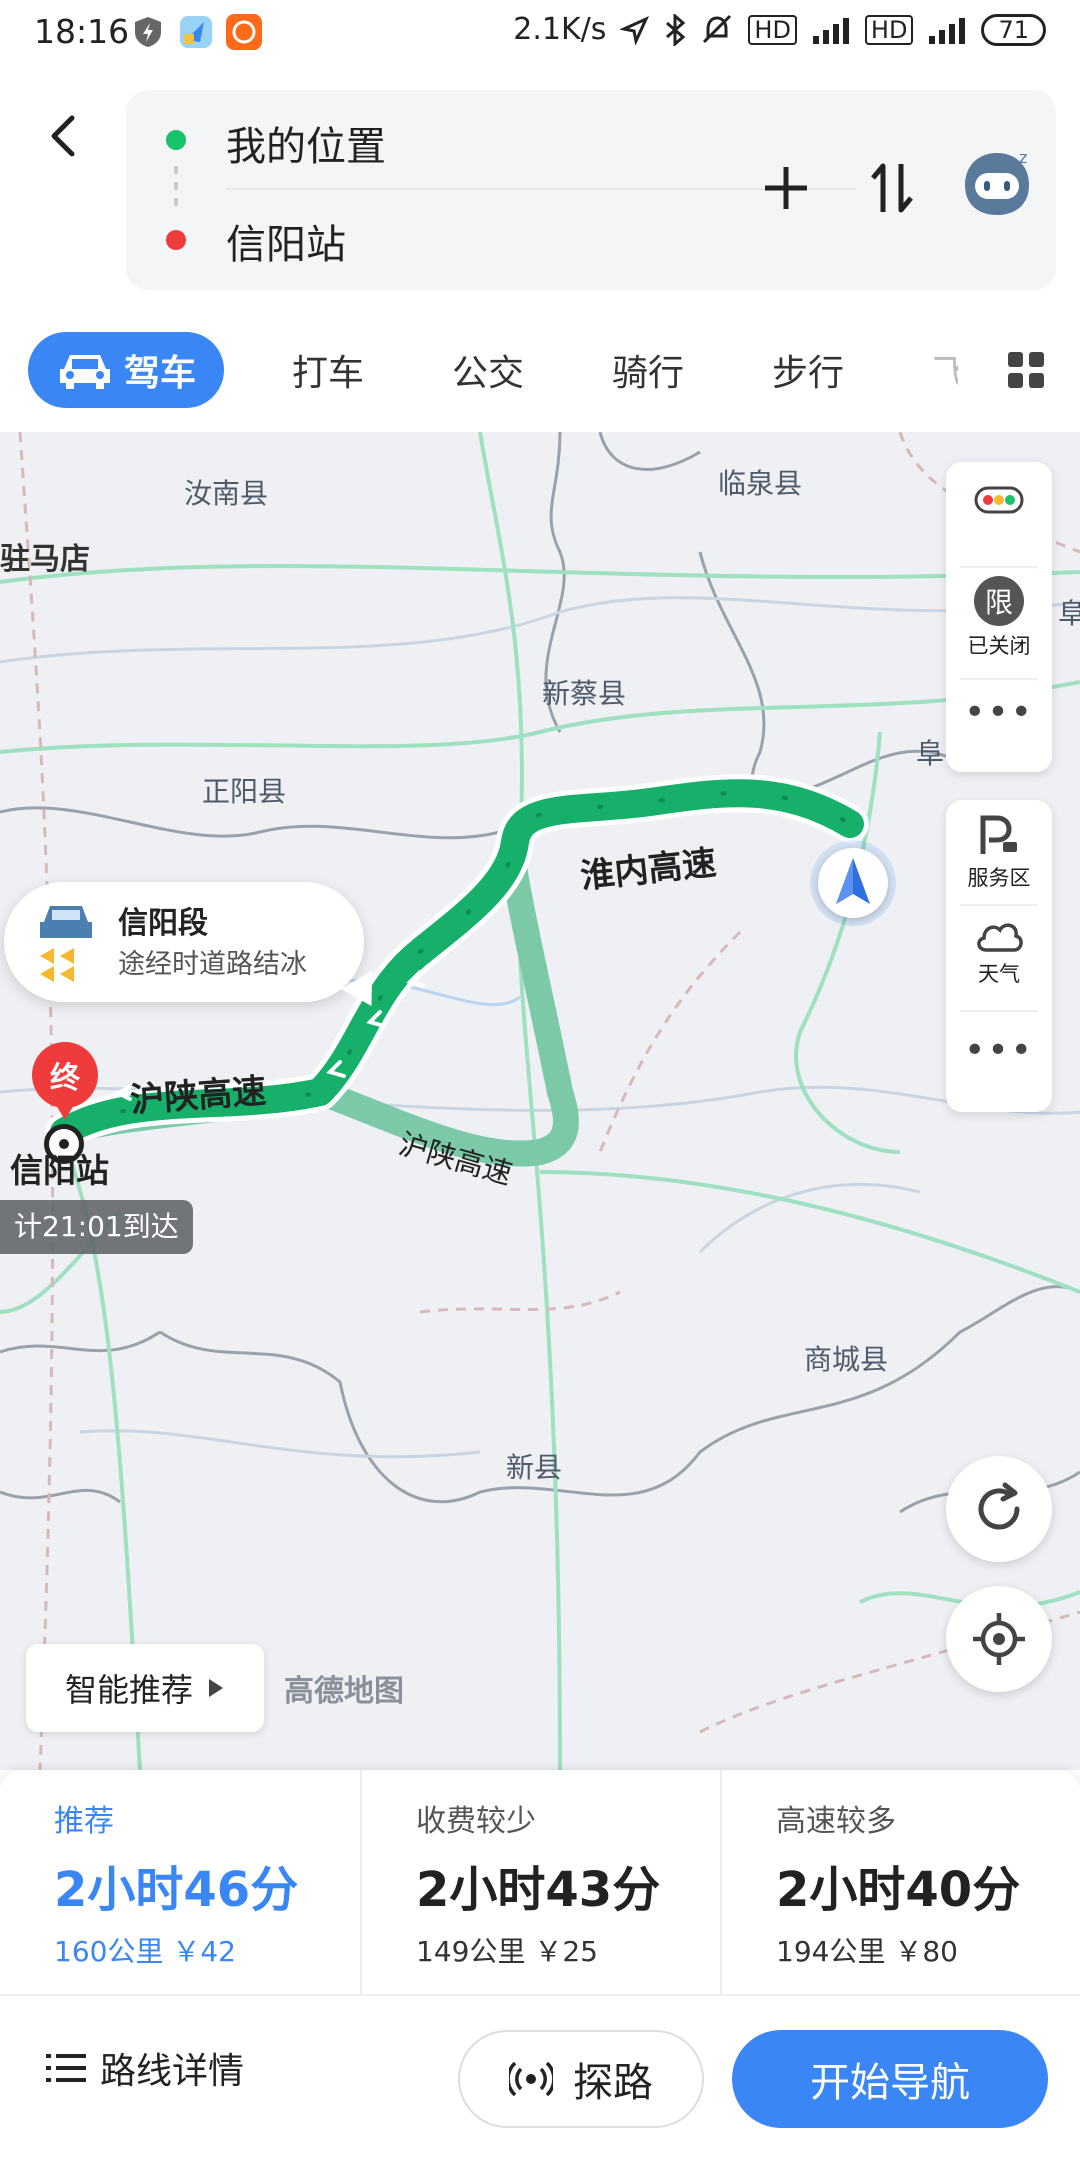  Describe the element at coordinates (176, 140) in the screenshot. I see `origin-dot` at that location.